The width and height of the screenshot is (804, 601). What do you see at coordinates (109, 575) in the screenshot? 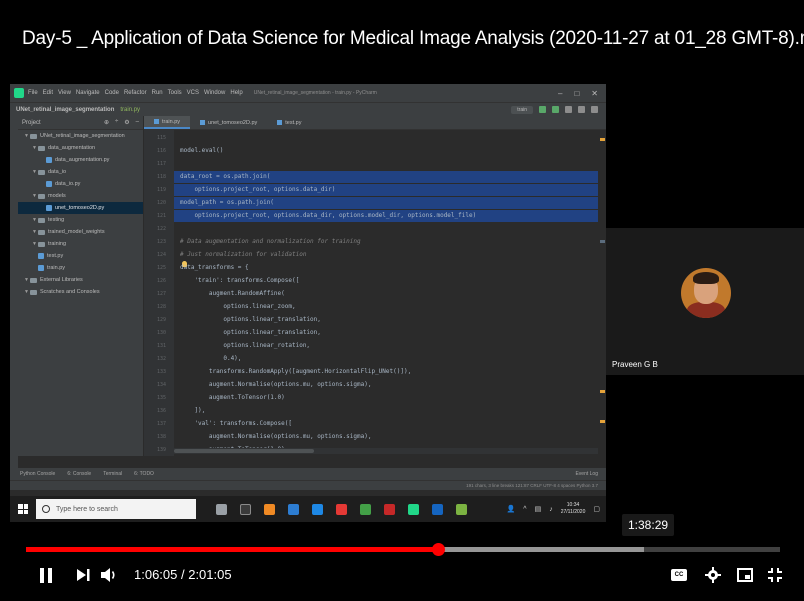
I see `volume-icon` at bounding box center [109, 575].